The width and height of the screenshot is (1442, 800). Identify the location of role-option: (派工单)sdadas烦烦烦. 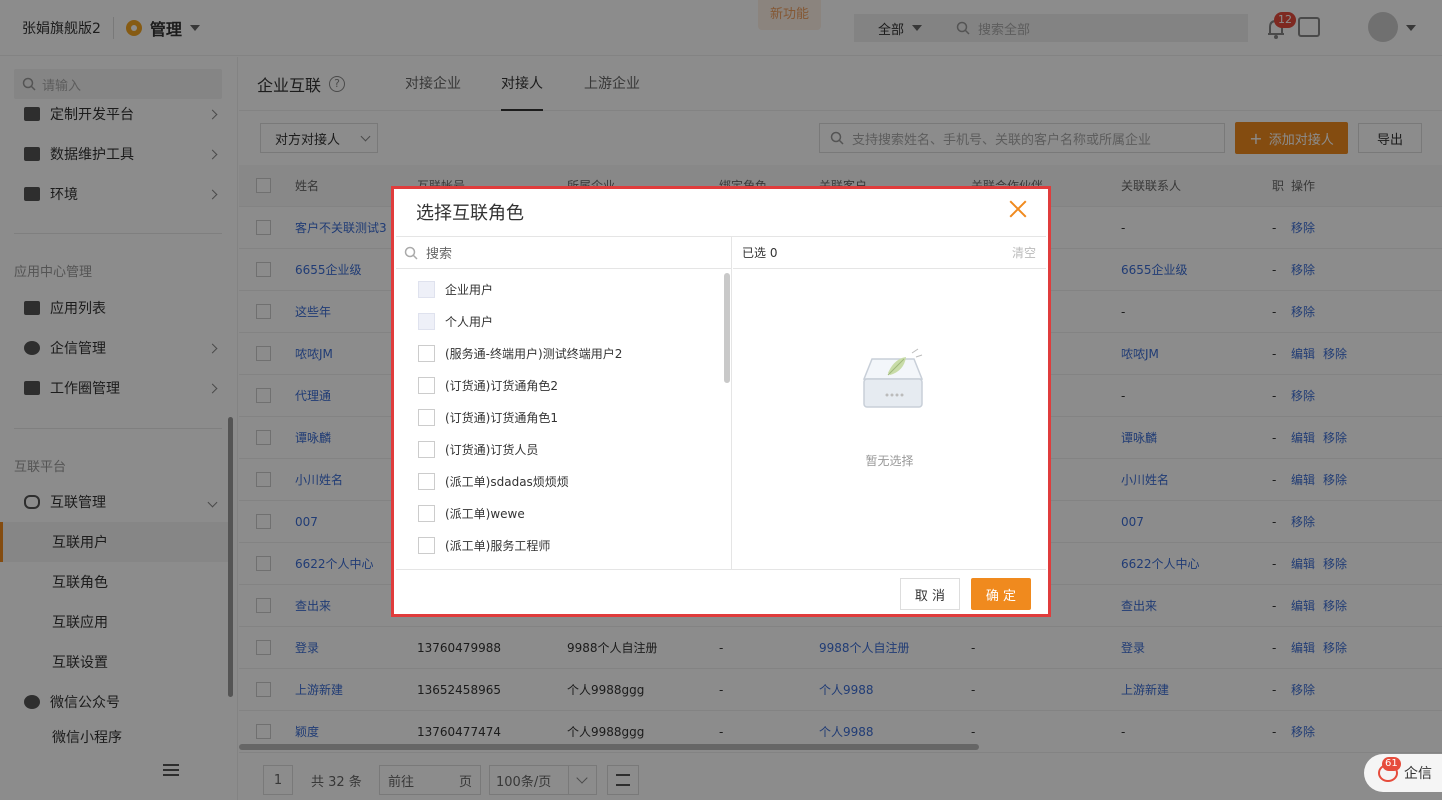
(493, 481).